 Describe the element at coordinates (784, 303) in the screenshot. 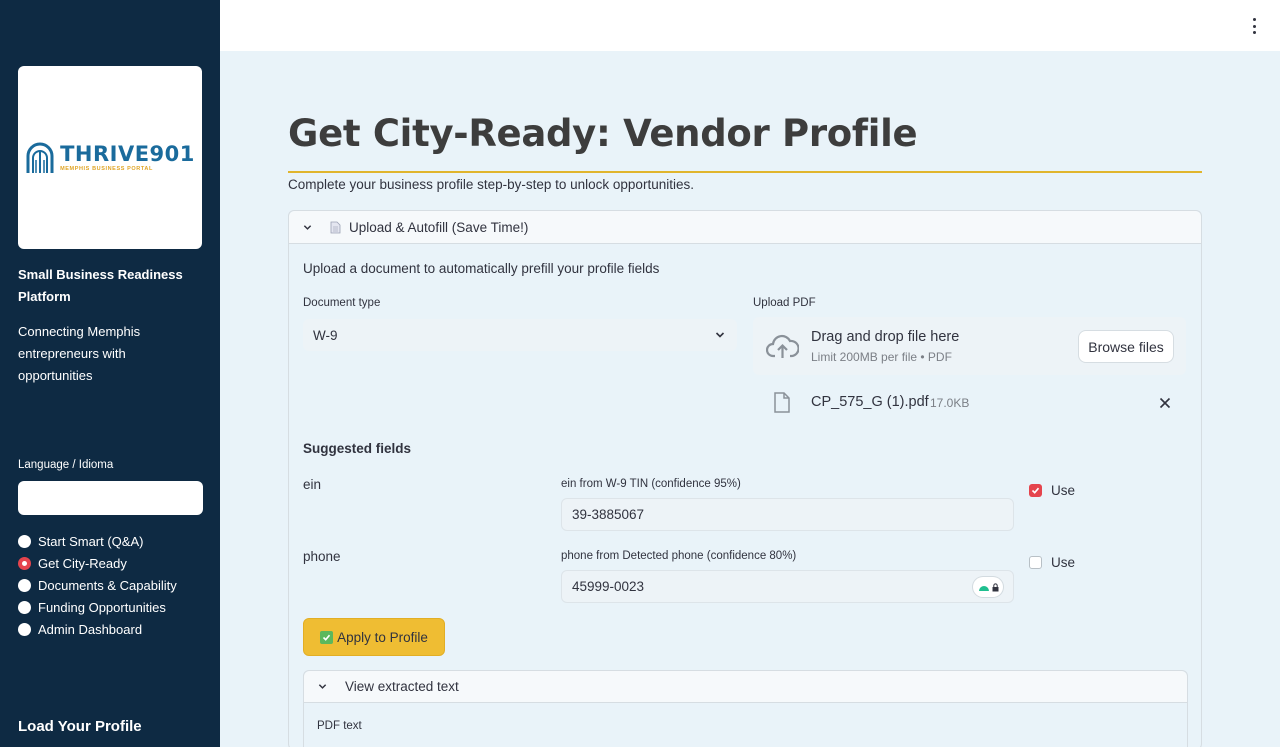

I see `upload-pdf-label: Upload PDF` at that location.